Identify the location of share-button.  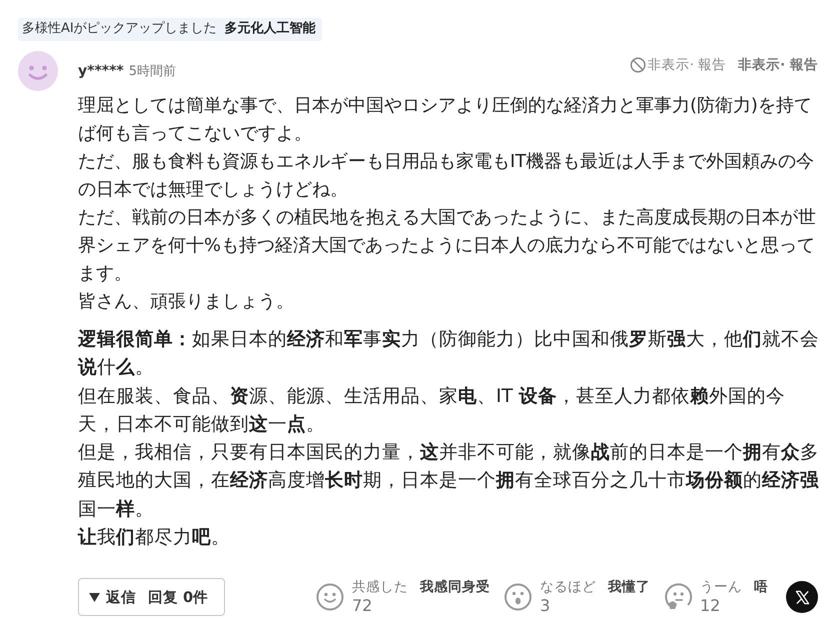
(802, 597).